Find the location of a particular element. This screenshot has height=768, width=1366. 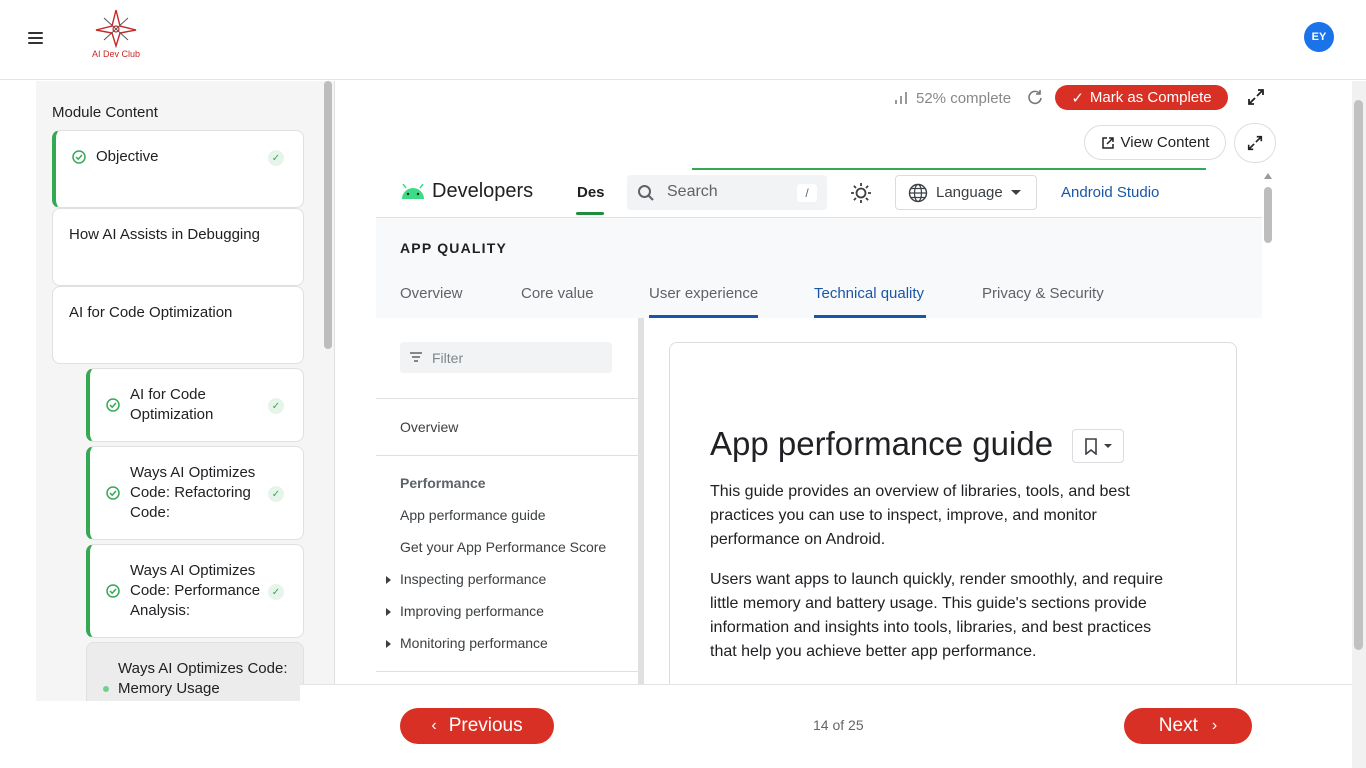

fullscreen-icon is located at coordinates (1255, 143).